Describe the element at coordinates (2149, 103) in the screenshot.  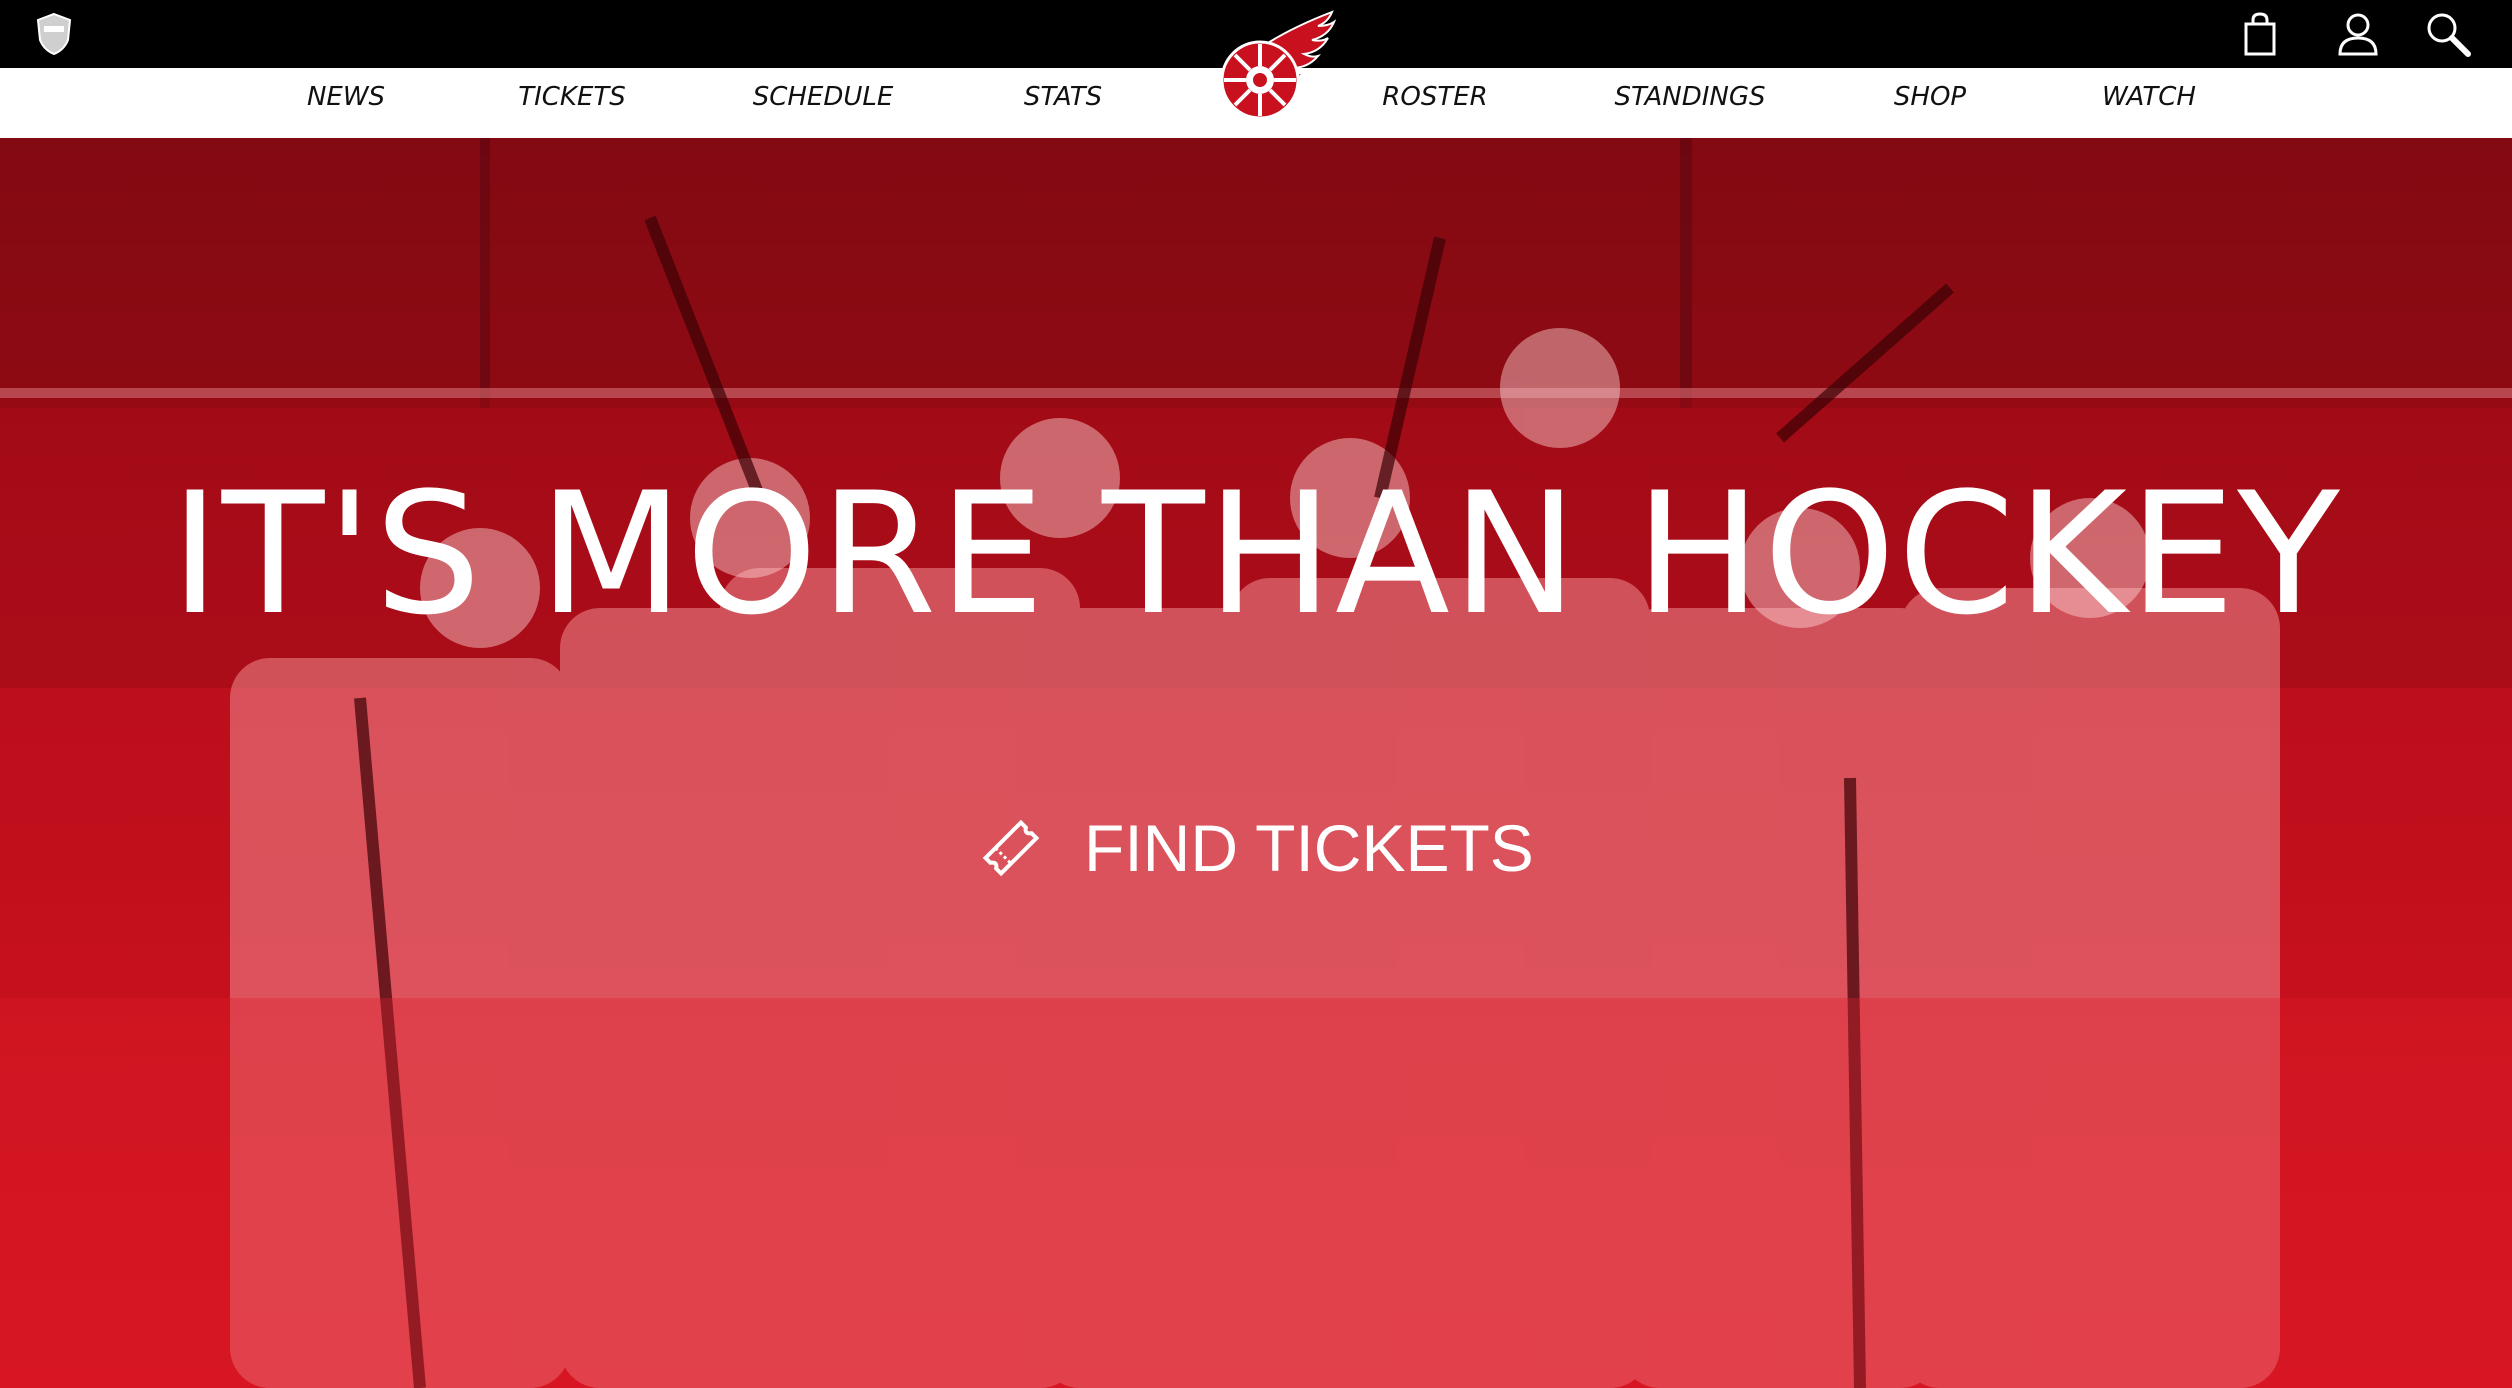
I see `nav-item-watch: WATCH` at that location.